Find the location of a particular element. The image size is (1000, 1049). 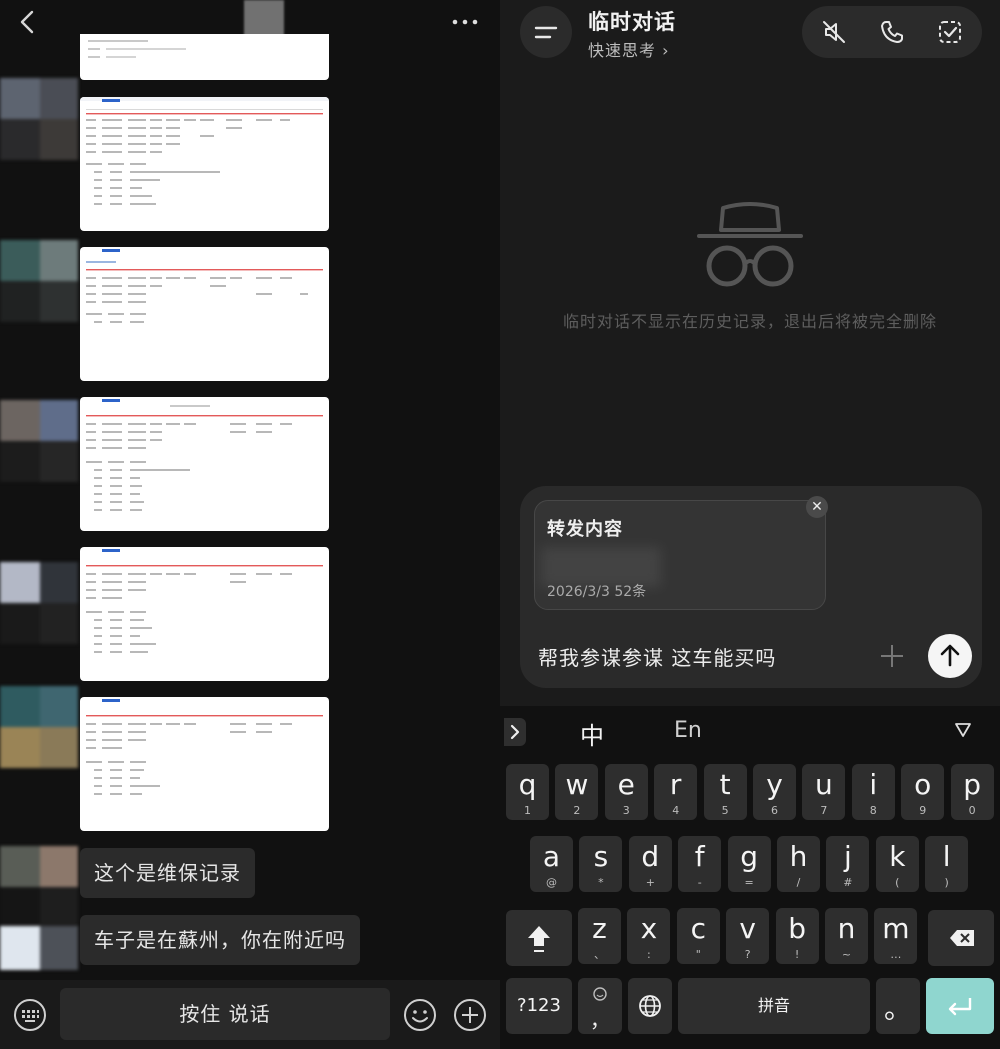

key-secondary: 9 is located at coordinates (923, 810).